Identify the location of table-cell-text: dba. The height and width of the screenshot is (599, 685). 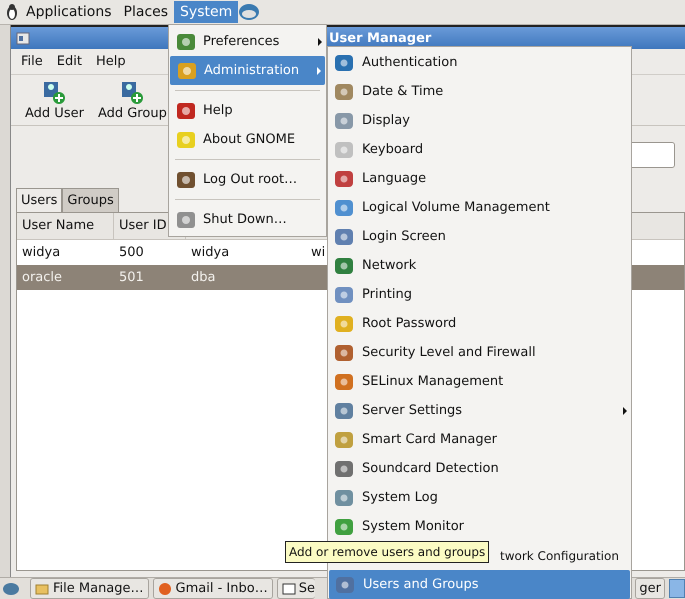
(203, 277).